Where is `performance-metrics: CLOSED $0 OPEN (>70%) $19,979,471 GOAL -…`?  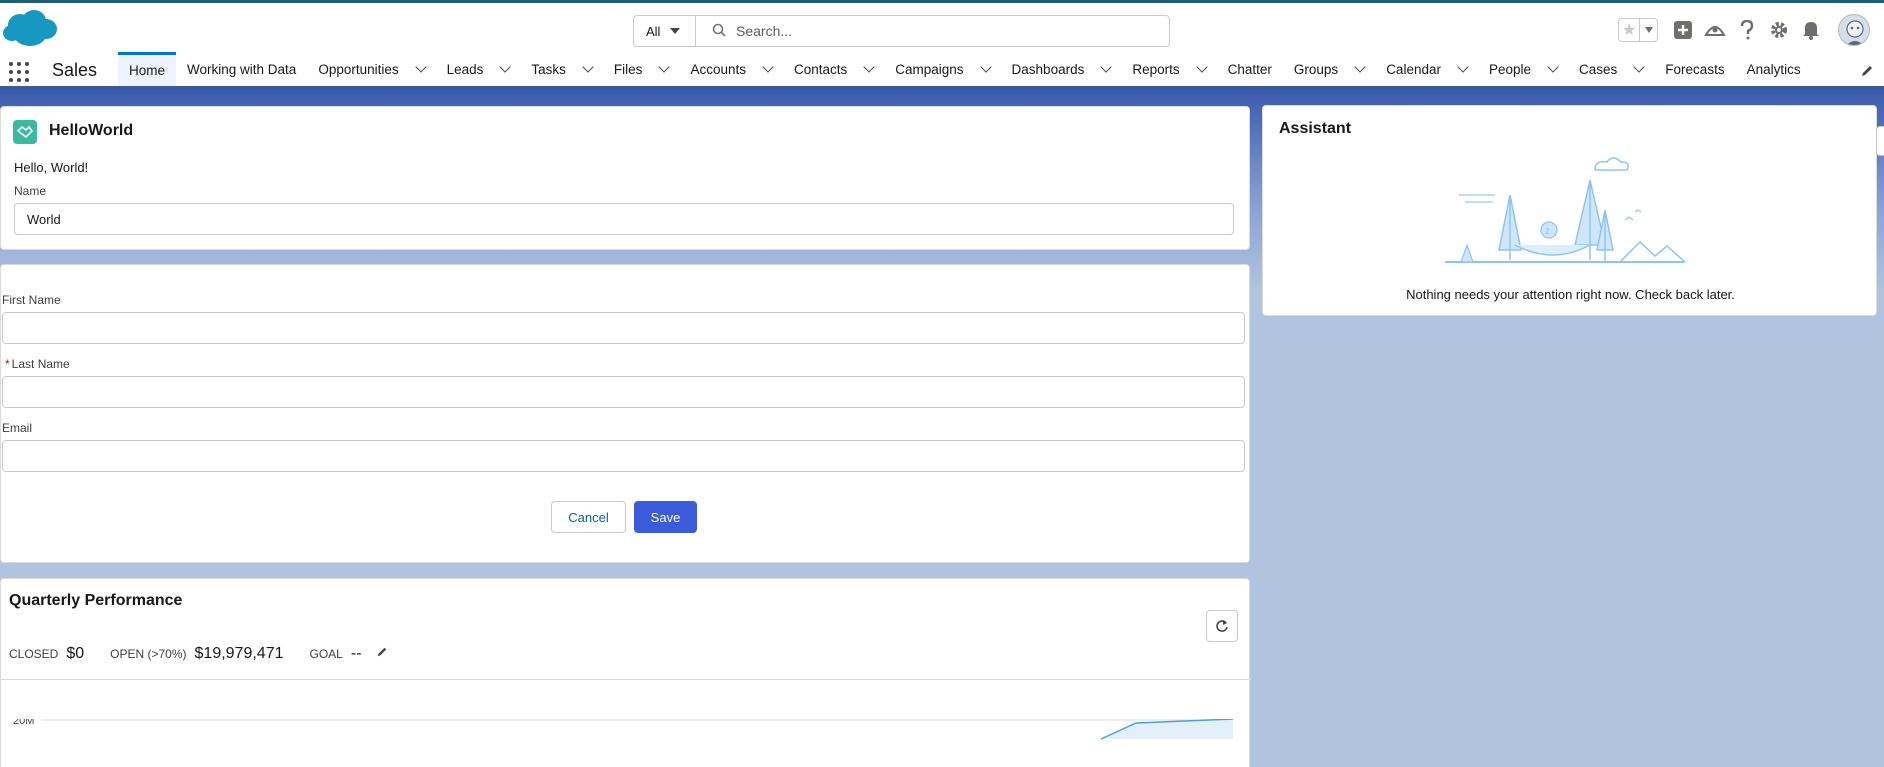
performance-metrics: CLOSED $0 OPEN (>70%) $19,979,471 GOAL -… is located at coordinates (198, 654).